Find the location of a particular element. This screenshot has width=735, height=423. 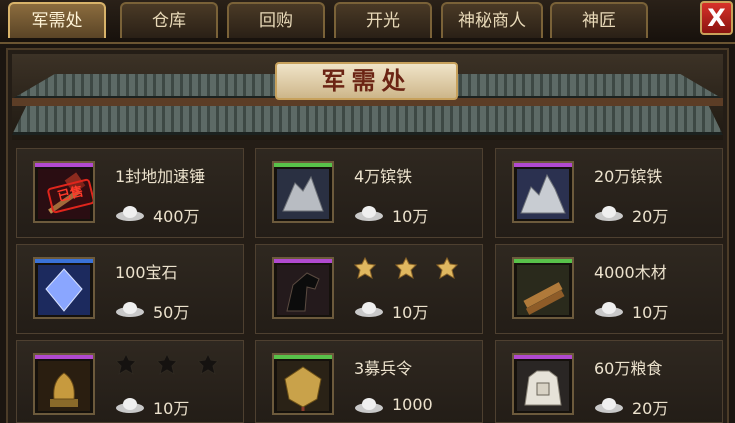

tab-bar: 军需处 仓库 回购 开光 神秘商人 神匠 X is located at coordinates (367, 22).